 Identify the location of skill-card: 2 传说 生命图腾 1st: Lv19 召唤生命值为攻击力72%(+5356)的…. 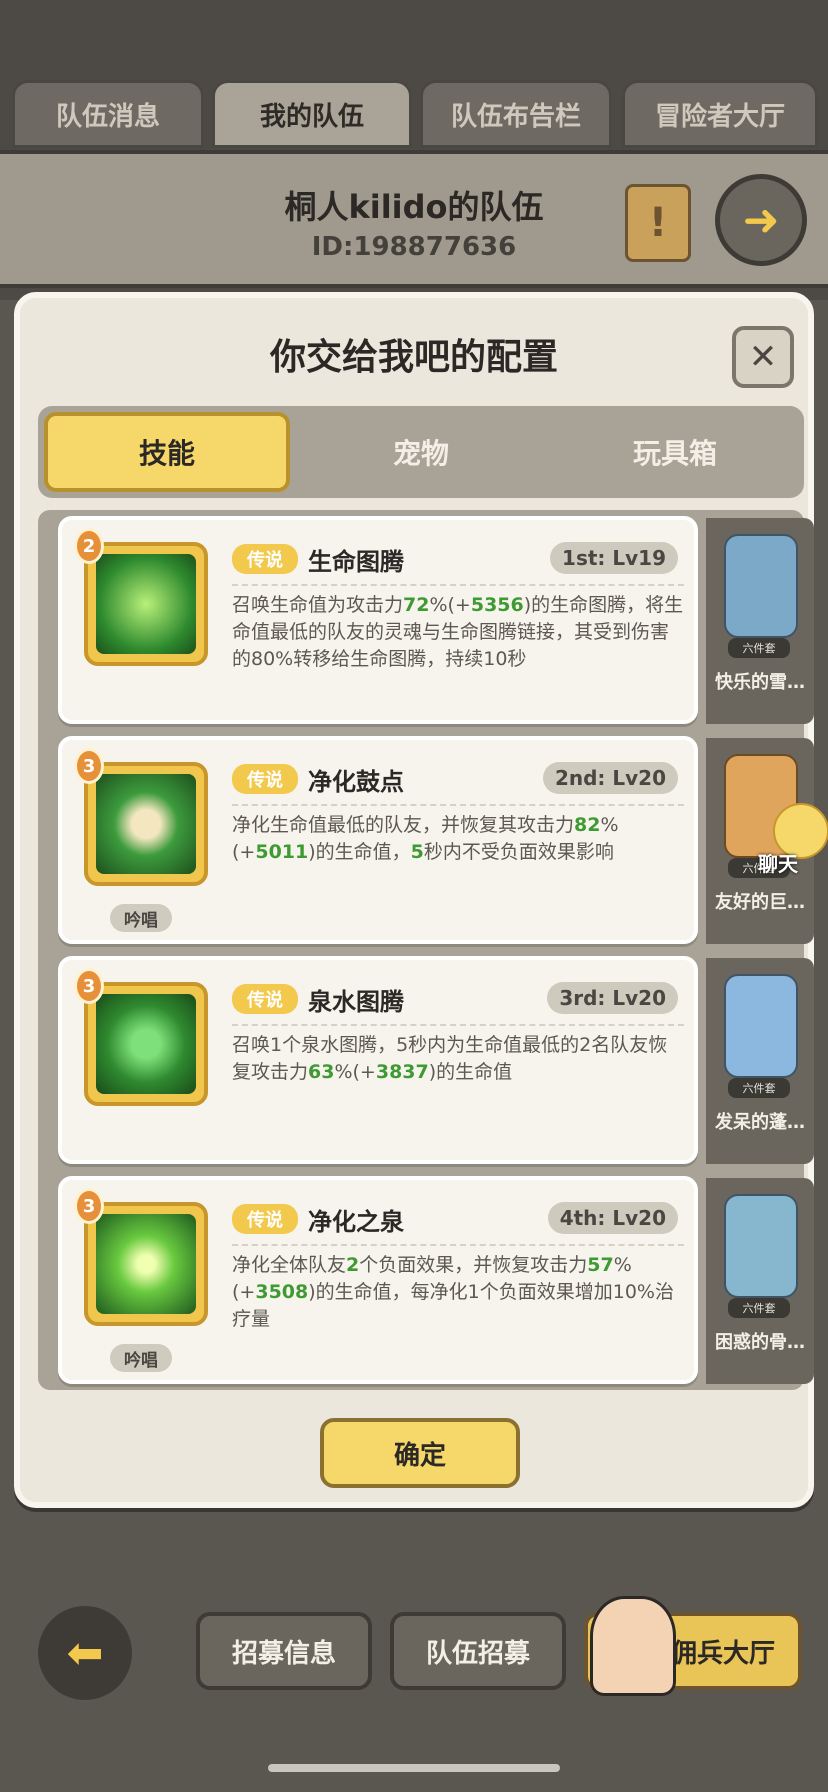
(378, 620).